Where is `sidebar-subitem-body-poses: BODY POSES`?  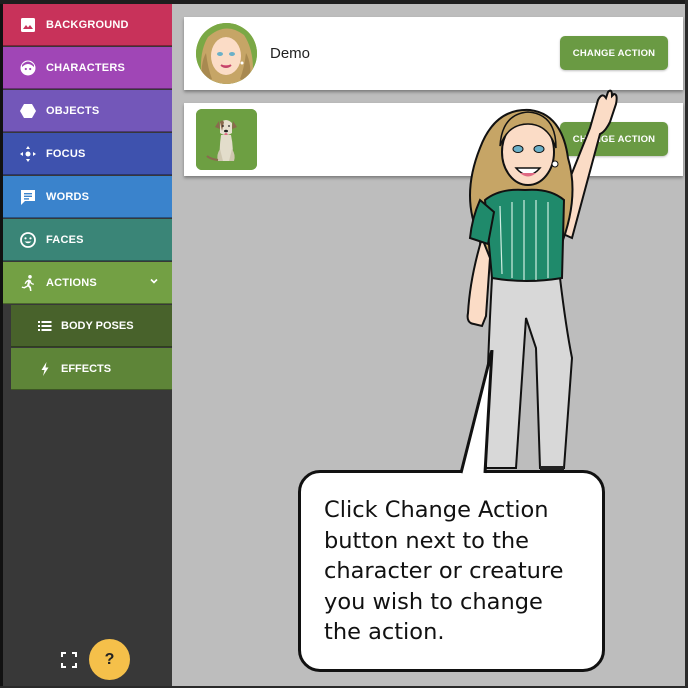 sidebar-subitem-body-poses: BODY POSES is located at coordinates (91, 326).